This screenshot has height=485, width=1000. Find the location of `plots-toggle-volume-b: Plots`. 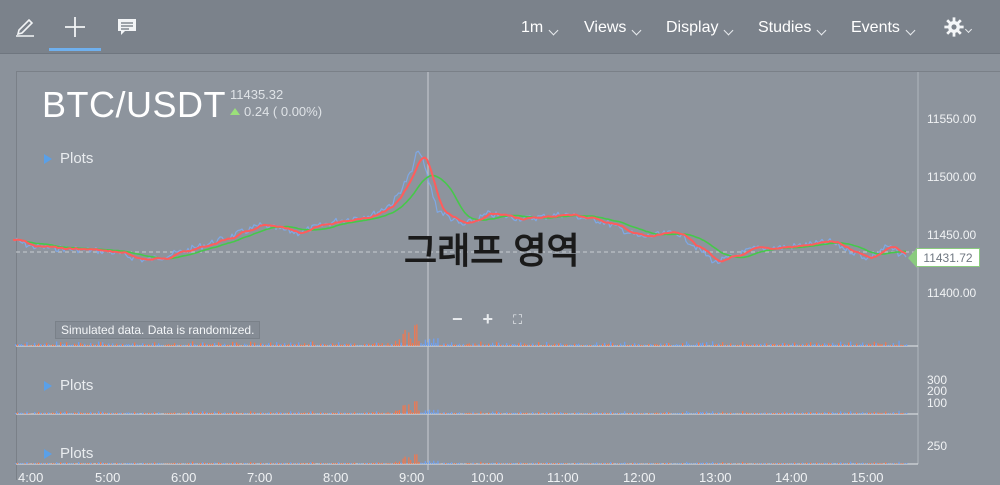

plots-toggle-volume-b: Plots is located at coordinates (68, 453).